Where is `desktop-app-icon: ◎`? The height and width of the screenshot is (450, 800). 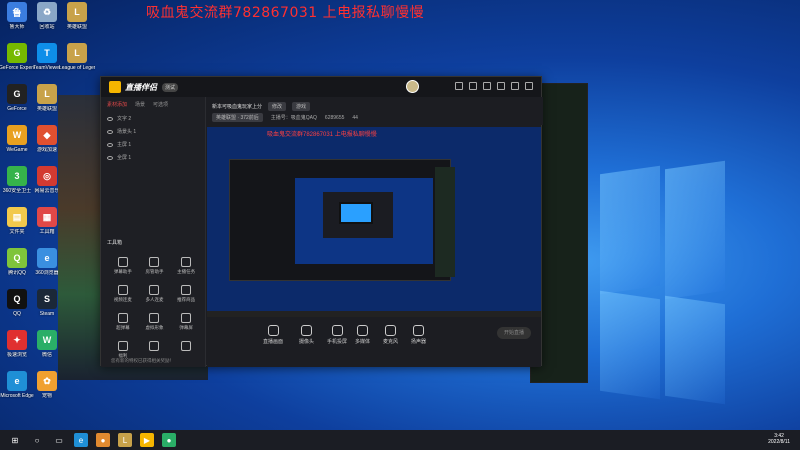
desktop-app-icon: ◎ is located at coordinates (47, 176).